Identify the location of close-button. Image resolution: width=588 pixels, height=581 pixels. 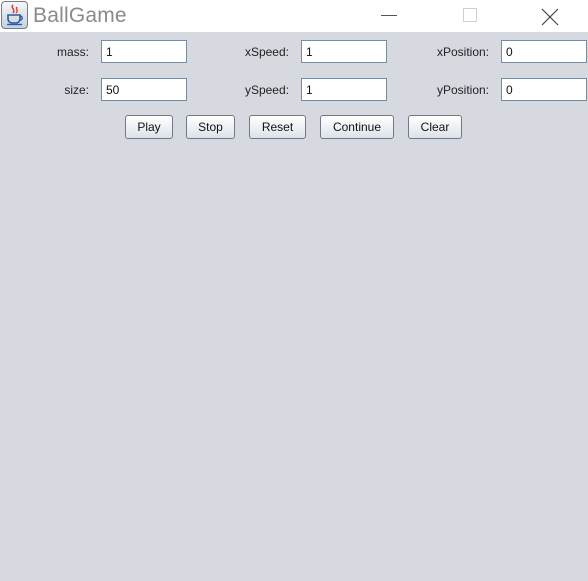
(550, 16).